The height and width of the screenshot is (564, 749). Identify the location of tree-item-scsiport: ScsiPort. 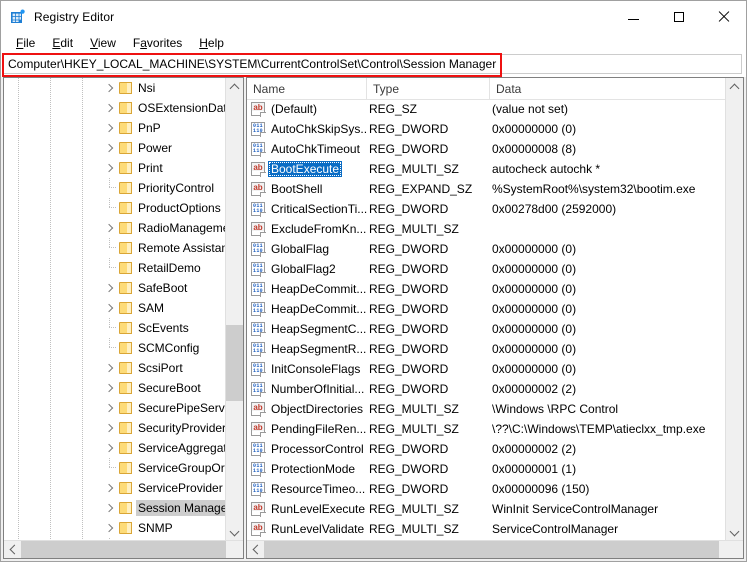
(115, 368).